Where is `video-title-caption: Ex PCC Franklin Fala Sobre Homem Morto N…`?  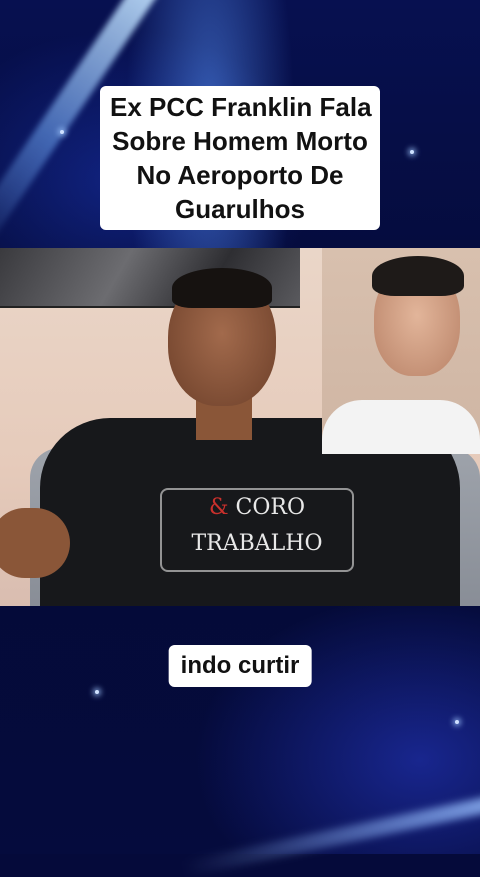 video-title-caption: Ex PCC Franklin Fala Sobre Homem Morto N… is located at coordinates (240, 158).